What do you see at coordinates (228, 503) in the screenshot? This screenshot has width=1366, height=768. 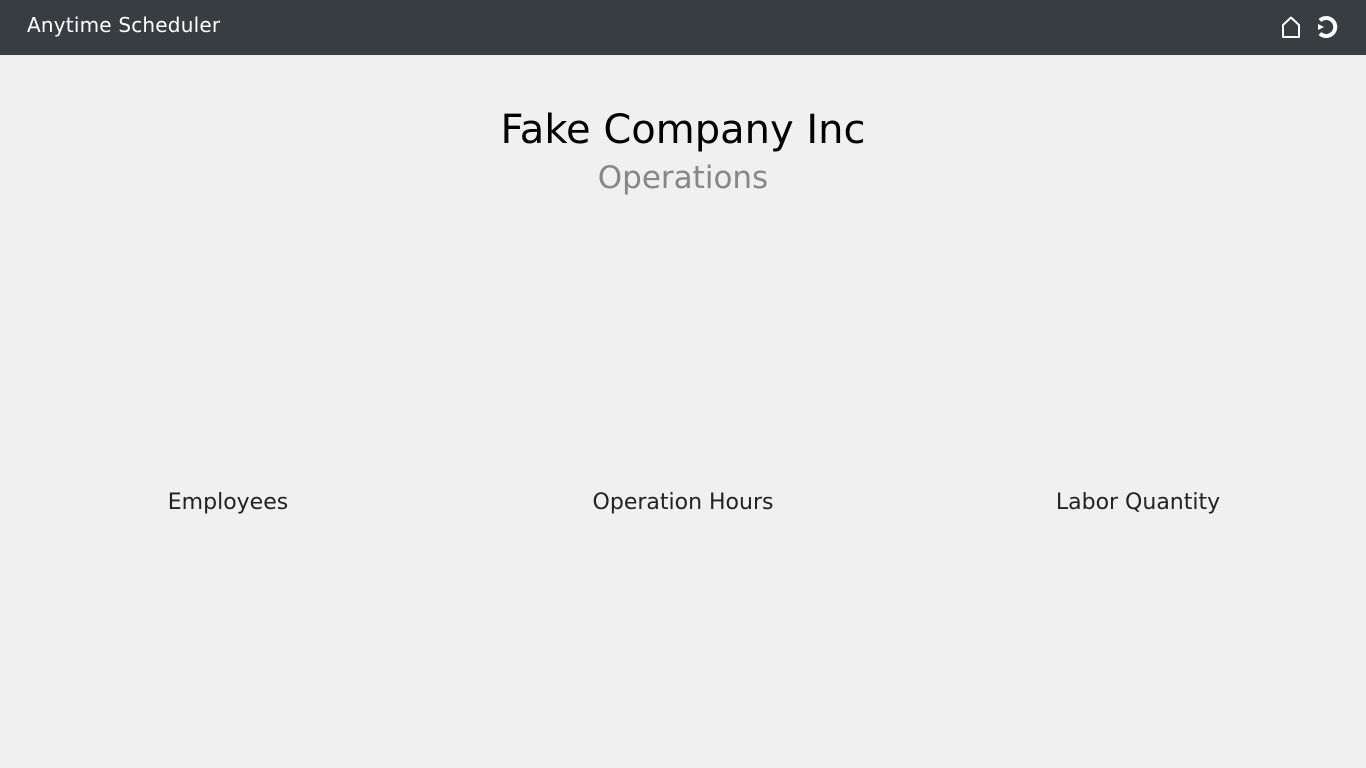 I see `employees-link: Employees` at bounding box center [228, 503].